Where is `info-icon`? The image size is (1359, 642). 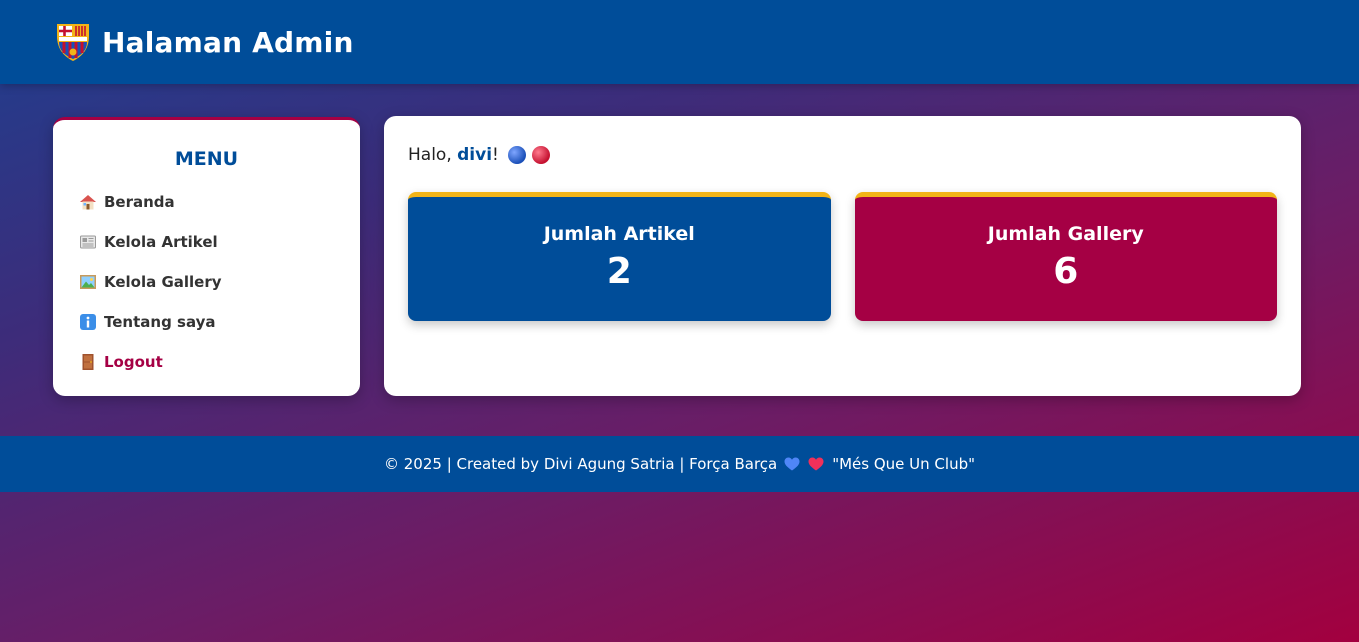
info-icon is located at coordinates (88, 322).